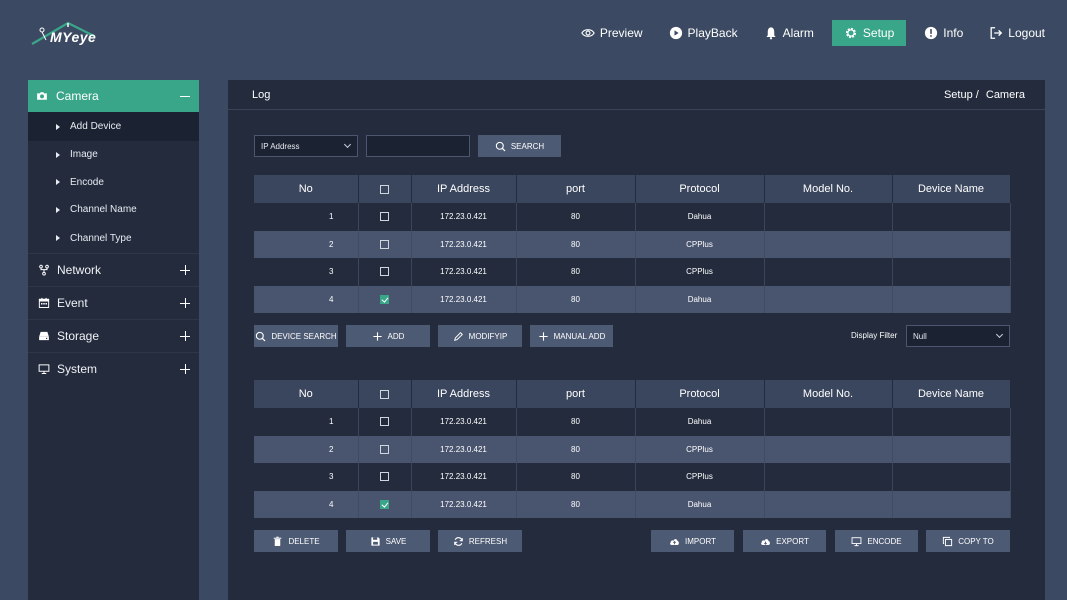 The image size is (1067, 600). What do you see at coordinates (113, 96) in the screenshot?
I see `sidebar-item-camera: Camera` at bounding box center [113, 96].